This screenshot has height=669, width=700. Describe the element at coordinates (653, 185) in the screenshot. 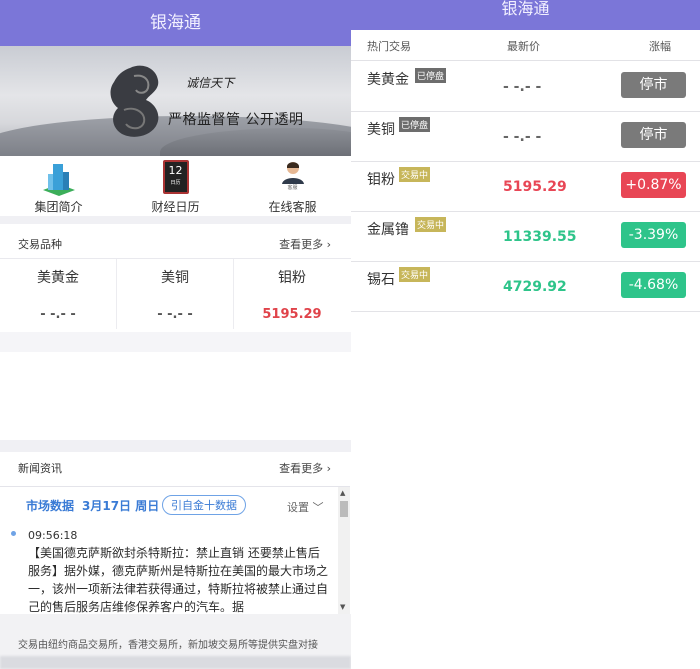

I see `change-badge: +0.87%` at that location.